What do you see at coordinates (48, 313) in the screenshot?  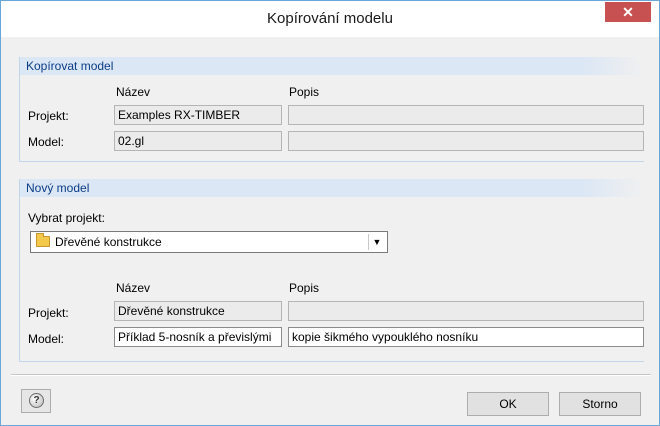 I see `new-project-label: Projekt:` at bounding box center [48, 313].